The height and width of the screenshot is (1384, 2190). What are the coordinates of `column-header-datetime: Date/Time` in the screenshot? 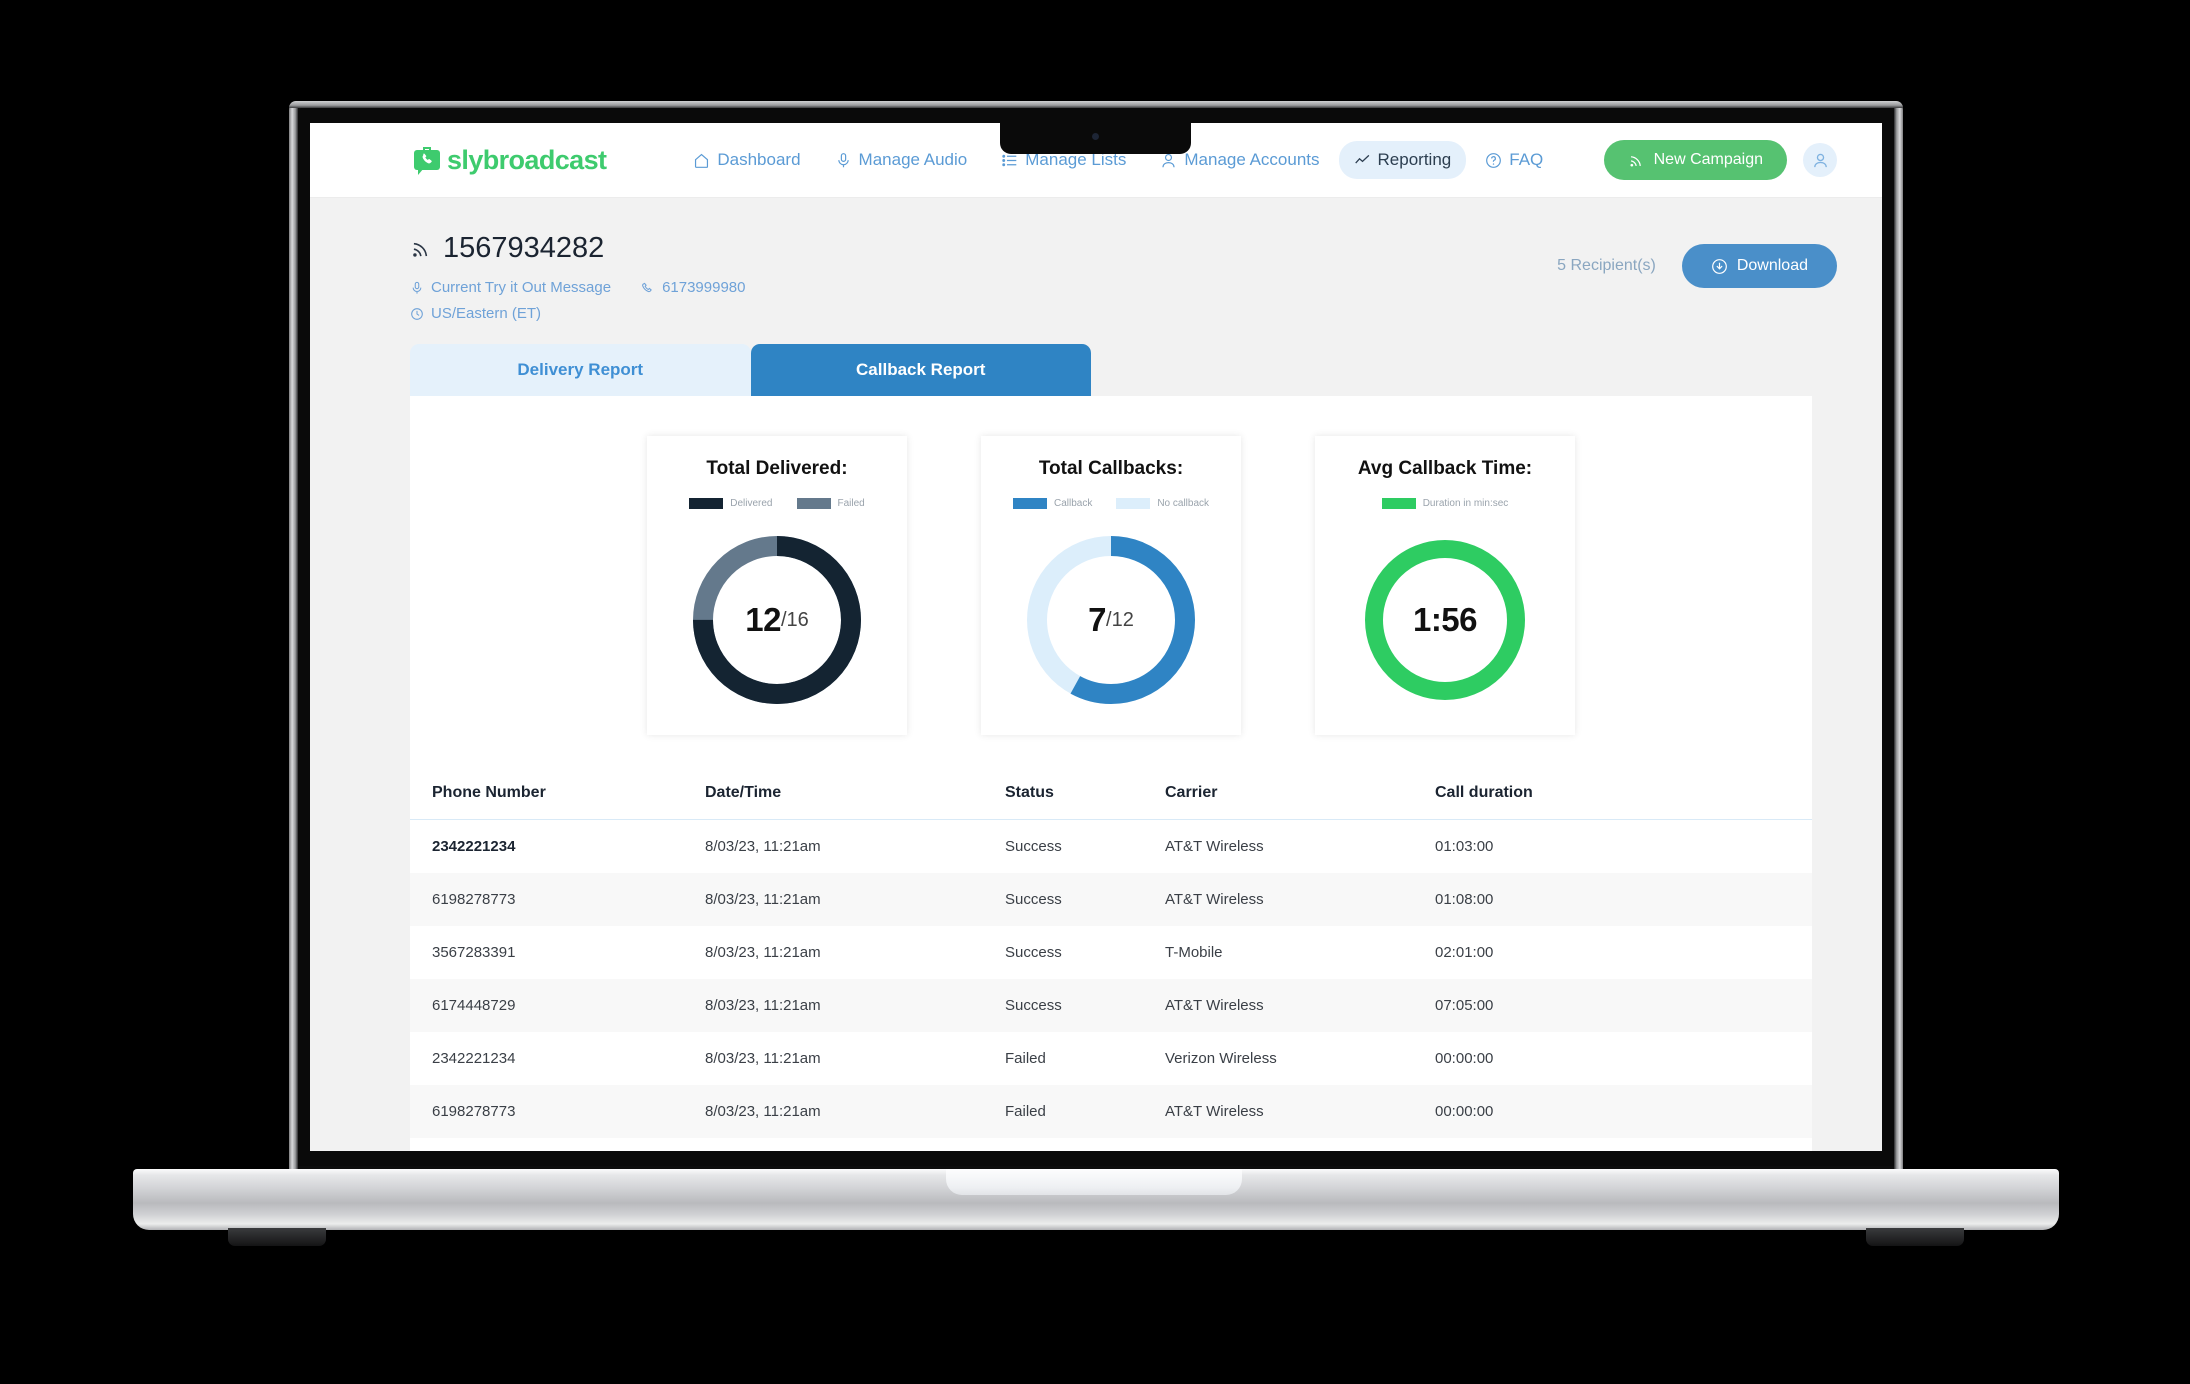 It's located at (855, 793).